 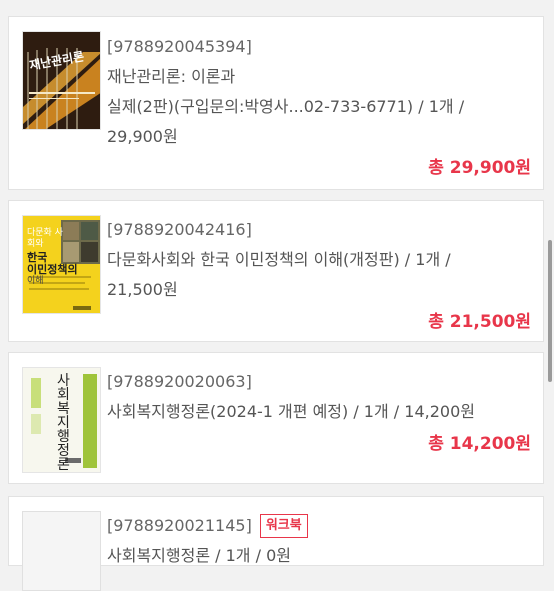 What do you see at coordinates (179, 525) in the screenshot?
I see `isbn: [9788920021145]` at bounding box center [179, 525].